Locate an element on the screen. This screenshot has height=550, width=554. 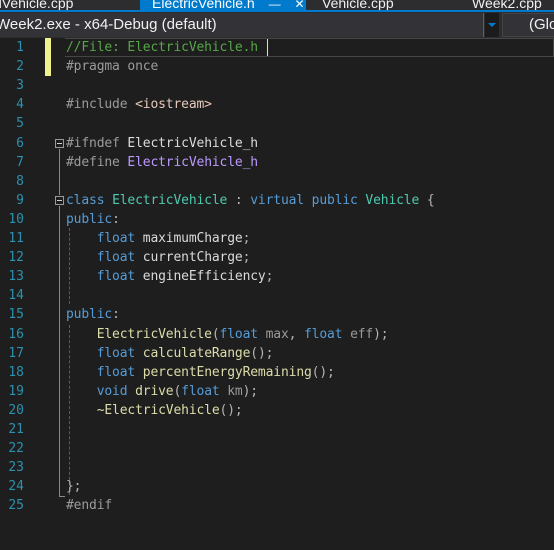
code-line: float calculateRange(); is located at coordinates (170, 353).